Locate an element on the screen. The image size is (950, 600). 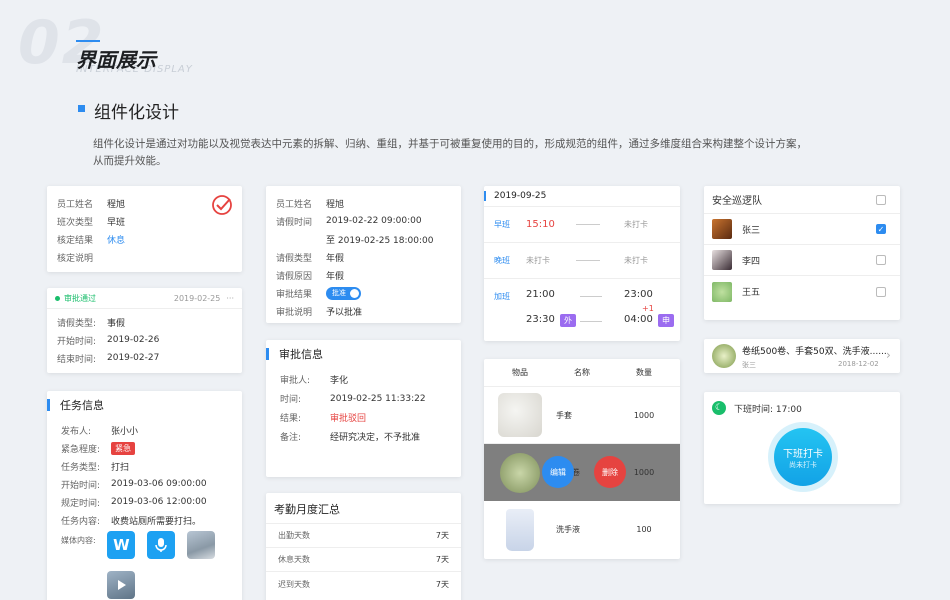
field-label: 规定时间: is located at coordinates (81, 503).